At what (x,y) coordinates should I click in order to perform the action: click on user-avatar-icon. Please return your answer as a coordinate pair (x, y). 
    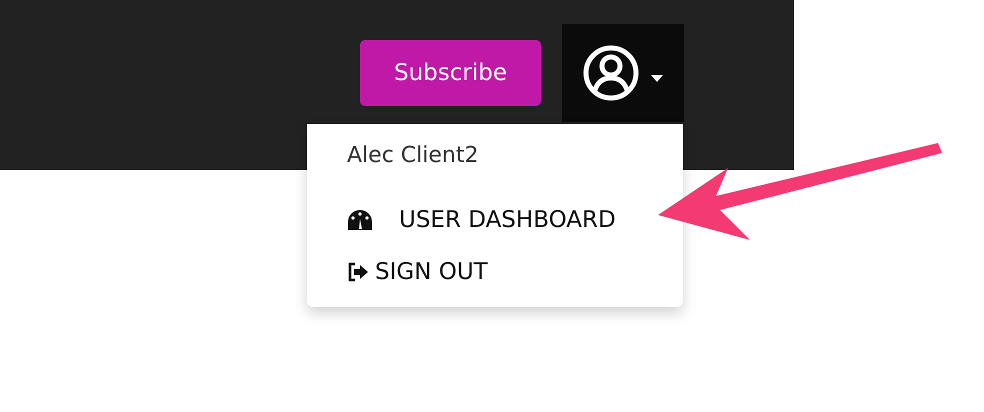
    Looking at the image, I should click on (611, 73).